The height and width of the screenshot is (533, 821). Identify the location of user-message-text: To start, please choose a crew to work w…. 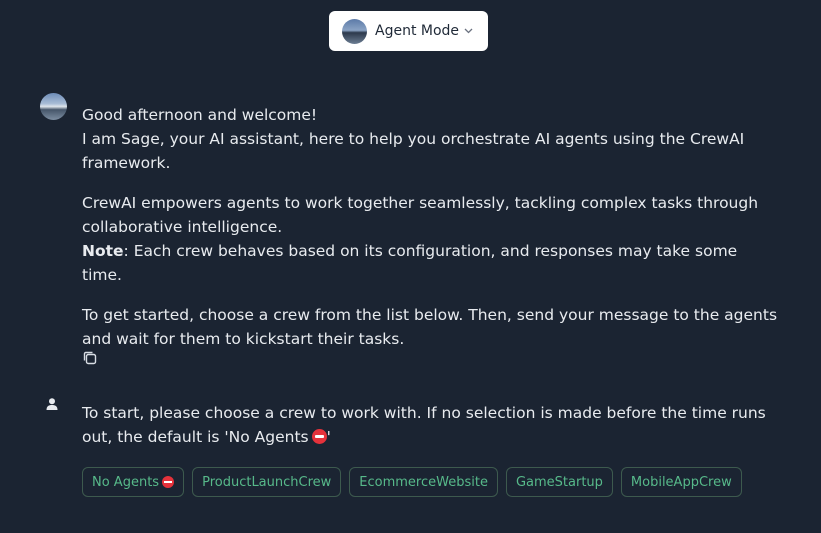
(424, 425).